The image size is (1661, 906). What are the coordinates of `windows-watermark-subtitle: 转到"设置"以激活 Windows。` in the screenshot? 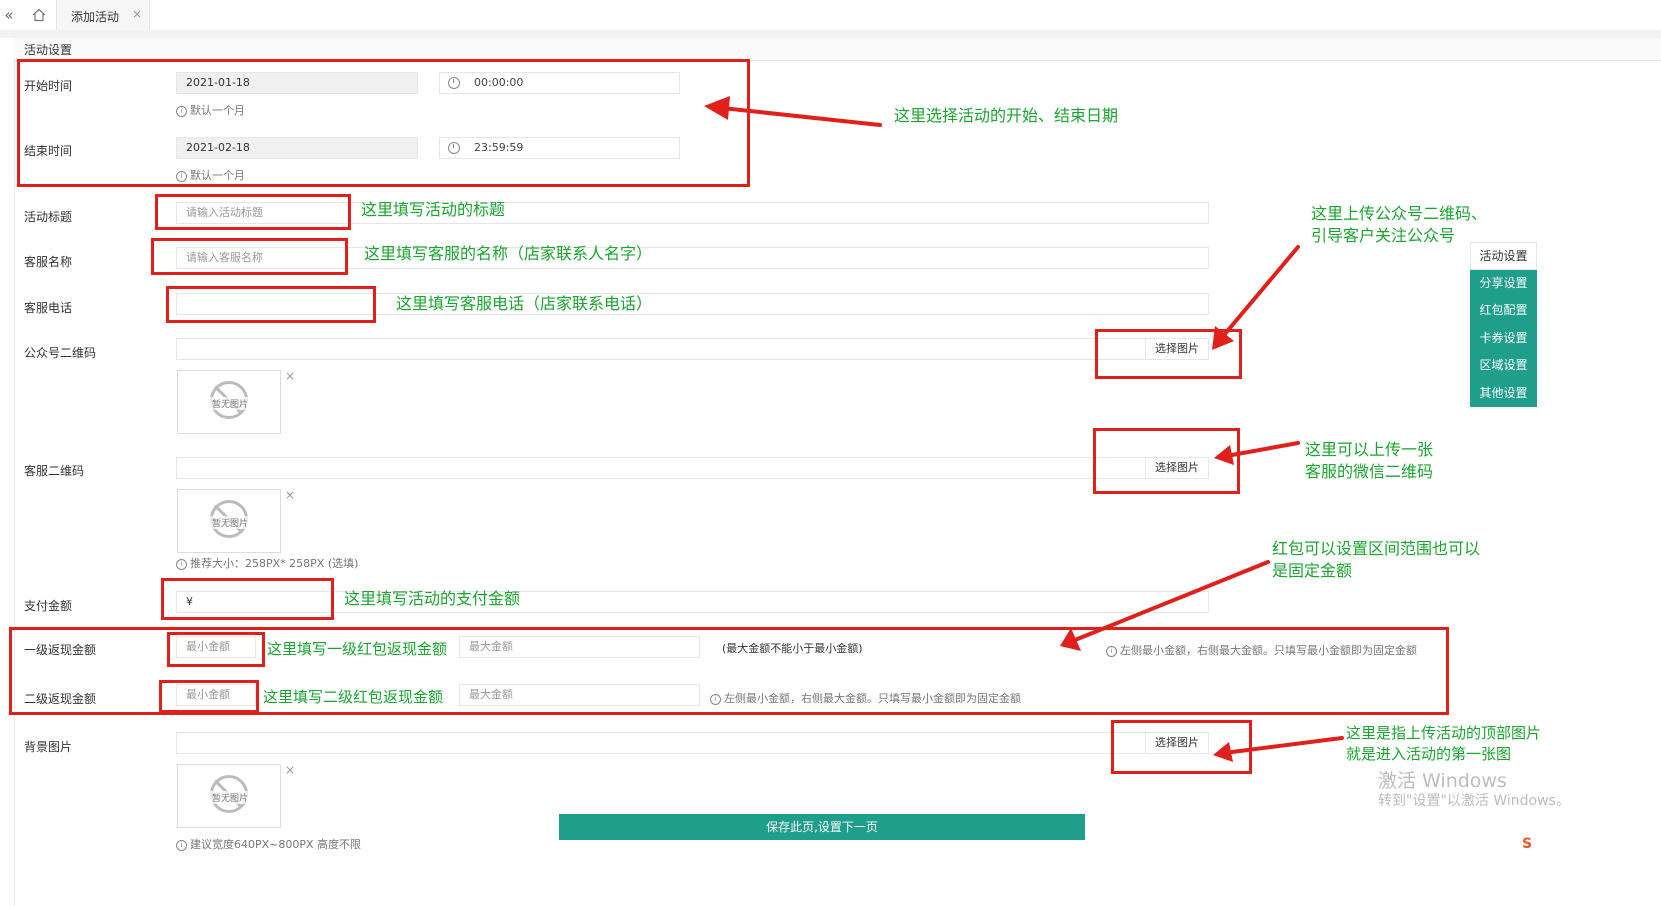 It's located at (1474, 801).